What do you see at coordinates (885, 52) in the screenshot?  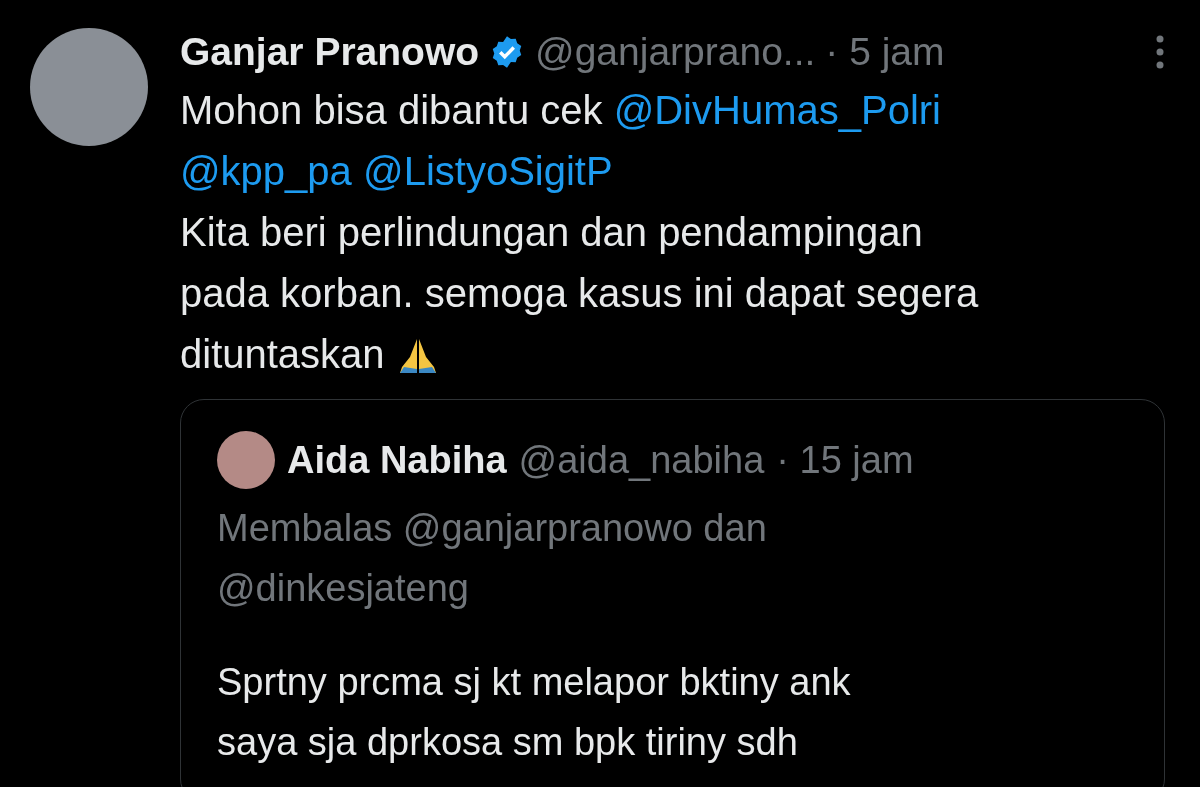 I see `post-time: · 5 jam` at bounding box center [885, 52].